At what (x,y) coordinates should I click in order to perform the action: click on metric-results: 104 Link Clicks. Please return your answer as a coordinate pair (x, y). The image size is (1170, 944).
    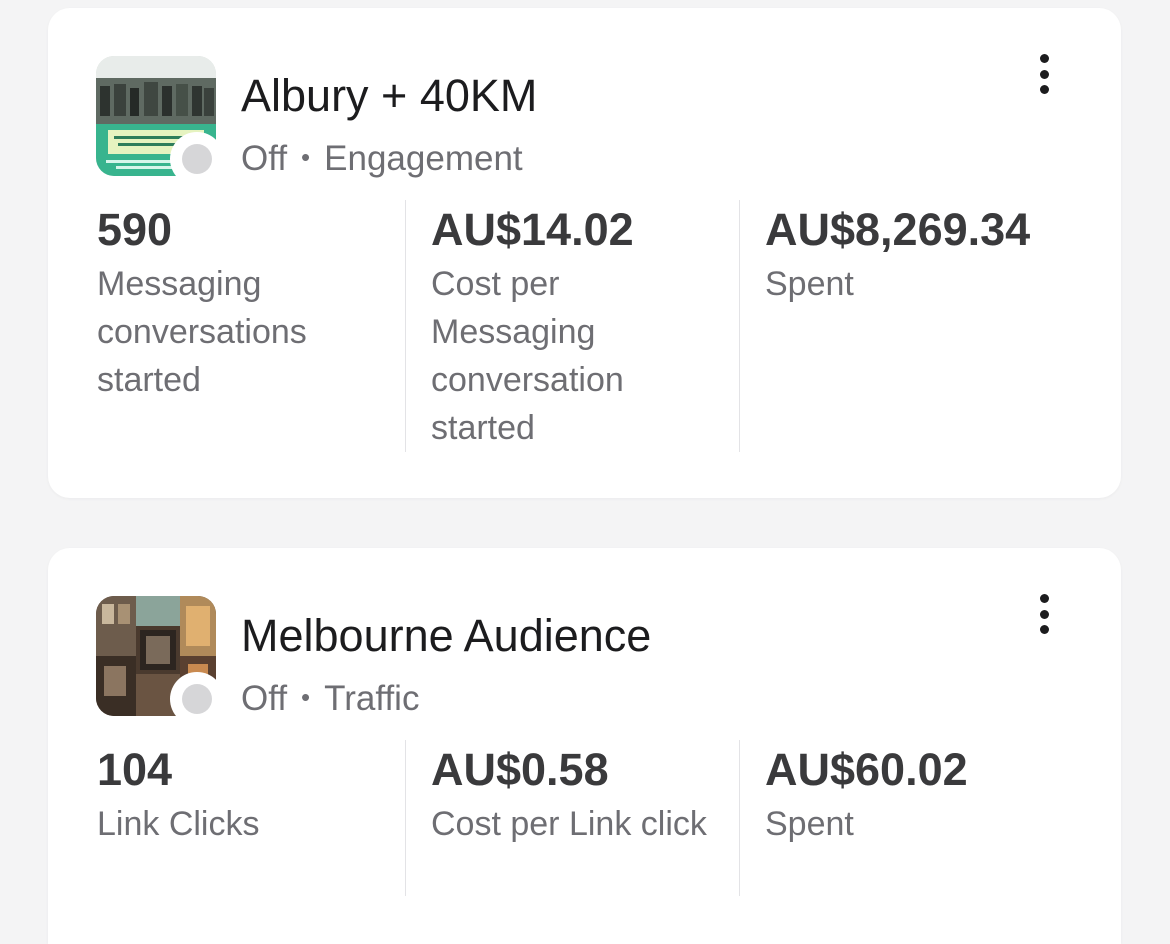
    Looking at the image, I should click on (247, 794).